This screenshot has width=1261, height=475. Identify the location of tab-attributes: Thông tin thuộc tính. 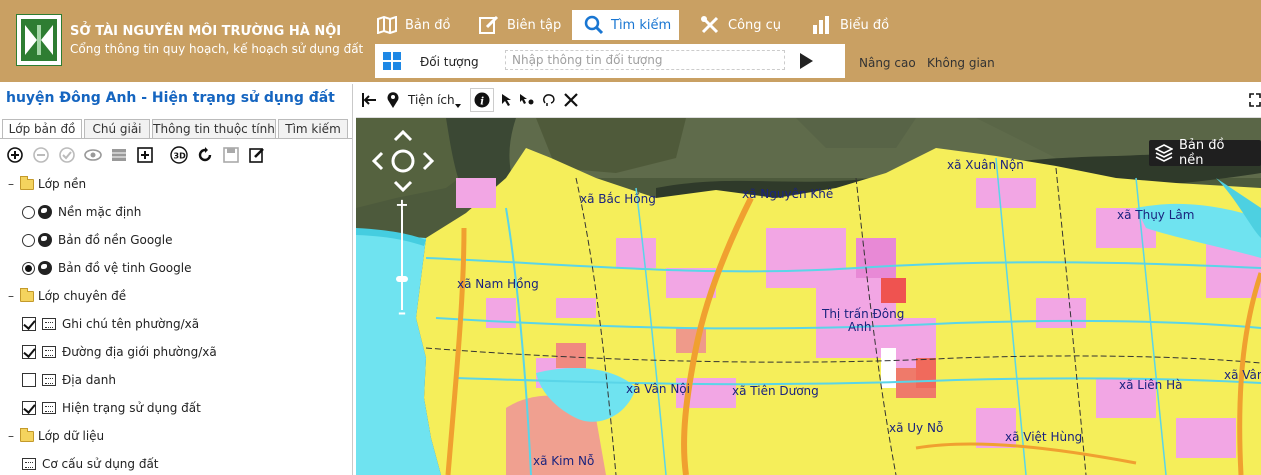
(214, 129).